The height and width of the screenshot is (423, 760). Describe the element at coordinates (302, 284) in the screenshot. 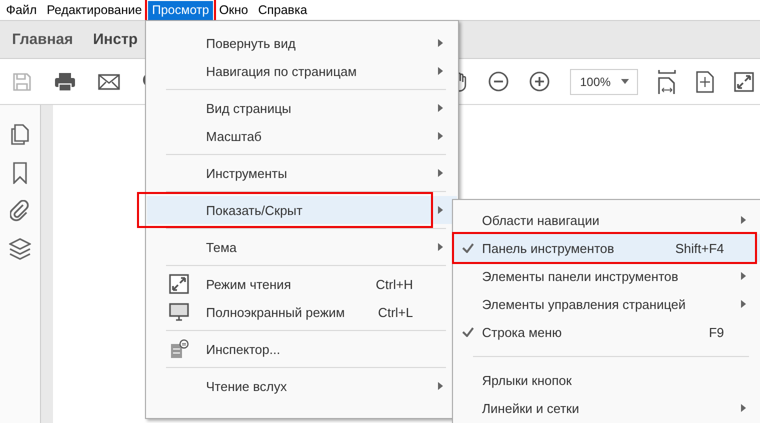

I see `menu-item: Режим чтения Ctrl+H` at that location.